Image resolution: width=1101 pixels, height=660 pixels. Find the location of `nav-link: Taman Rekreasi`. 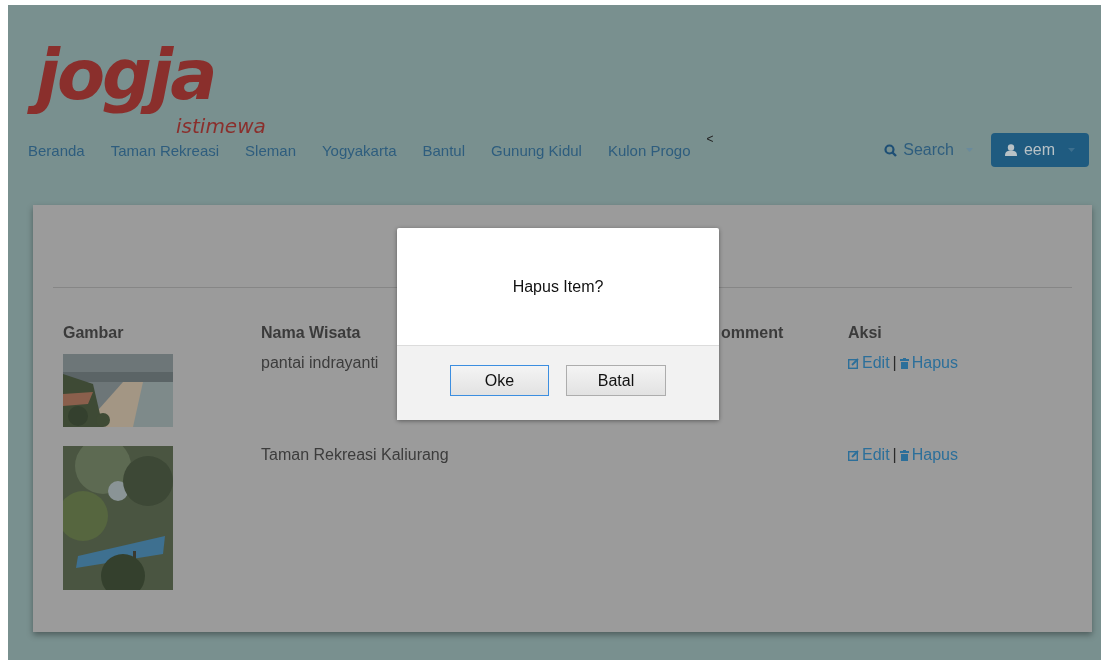

nav-link: Taman Rekreasi is located at coordinates (165, 150).